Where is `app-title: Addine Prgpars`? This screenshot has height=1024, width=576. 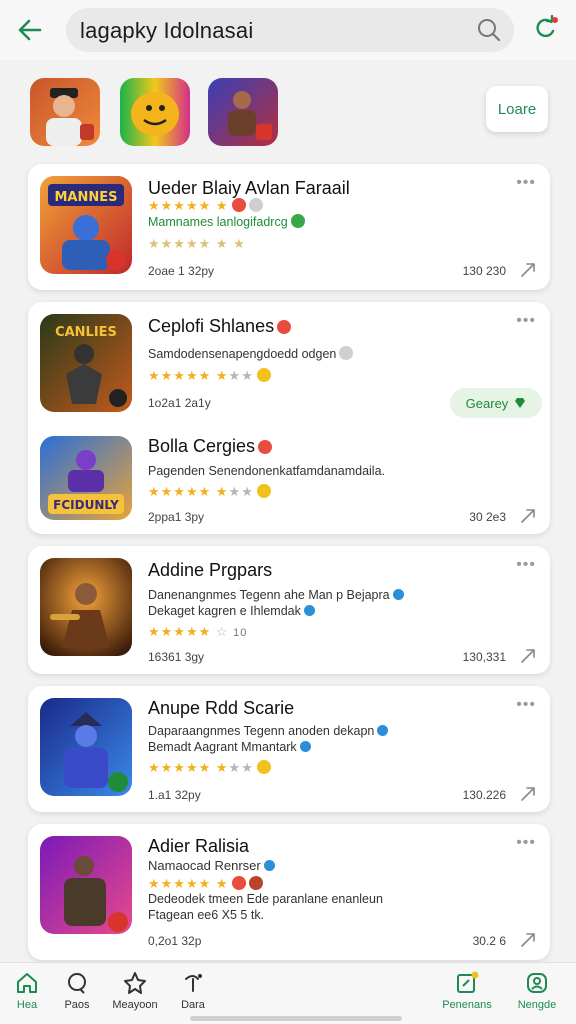 app-title: Addine Prgpars is located at coordinates (210, 570).